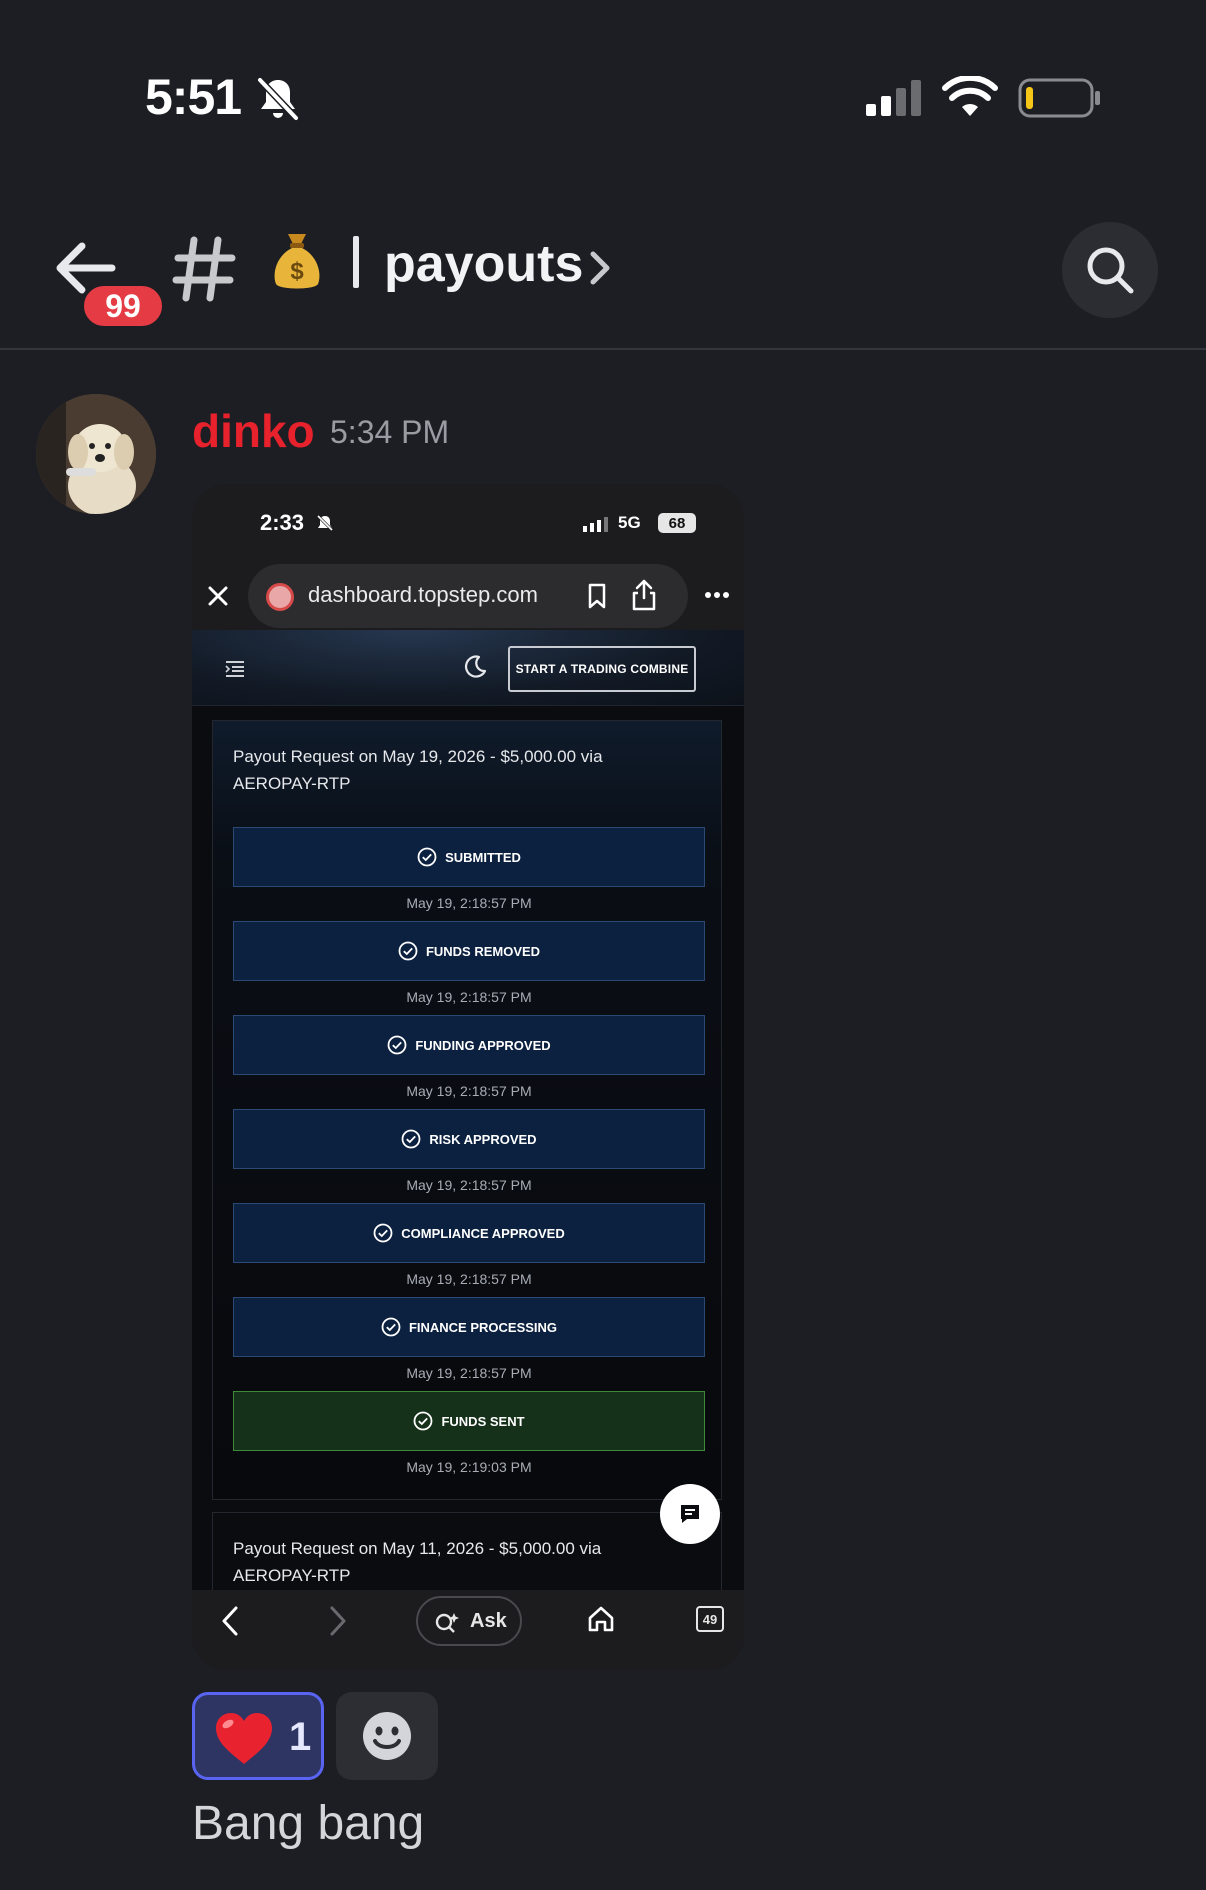 The height and width of the screenshot is (1890, 1206). I want to click on status-step: FUNDS REMOVED, so click(469, 951).